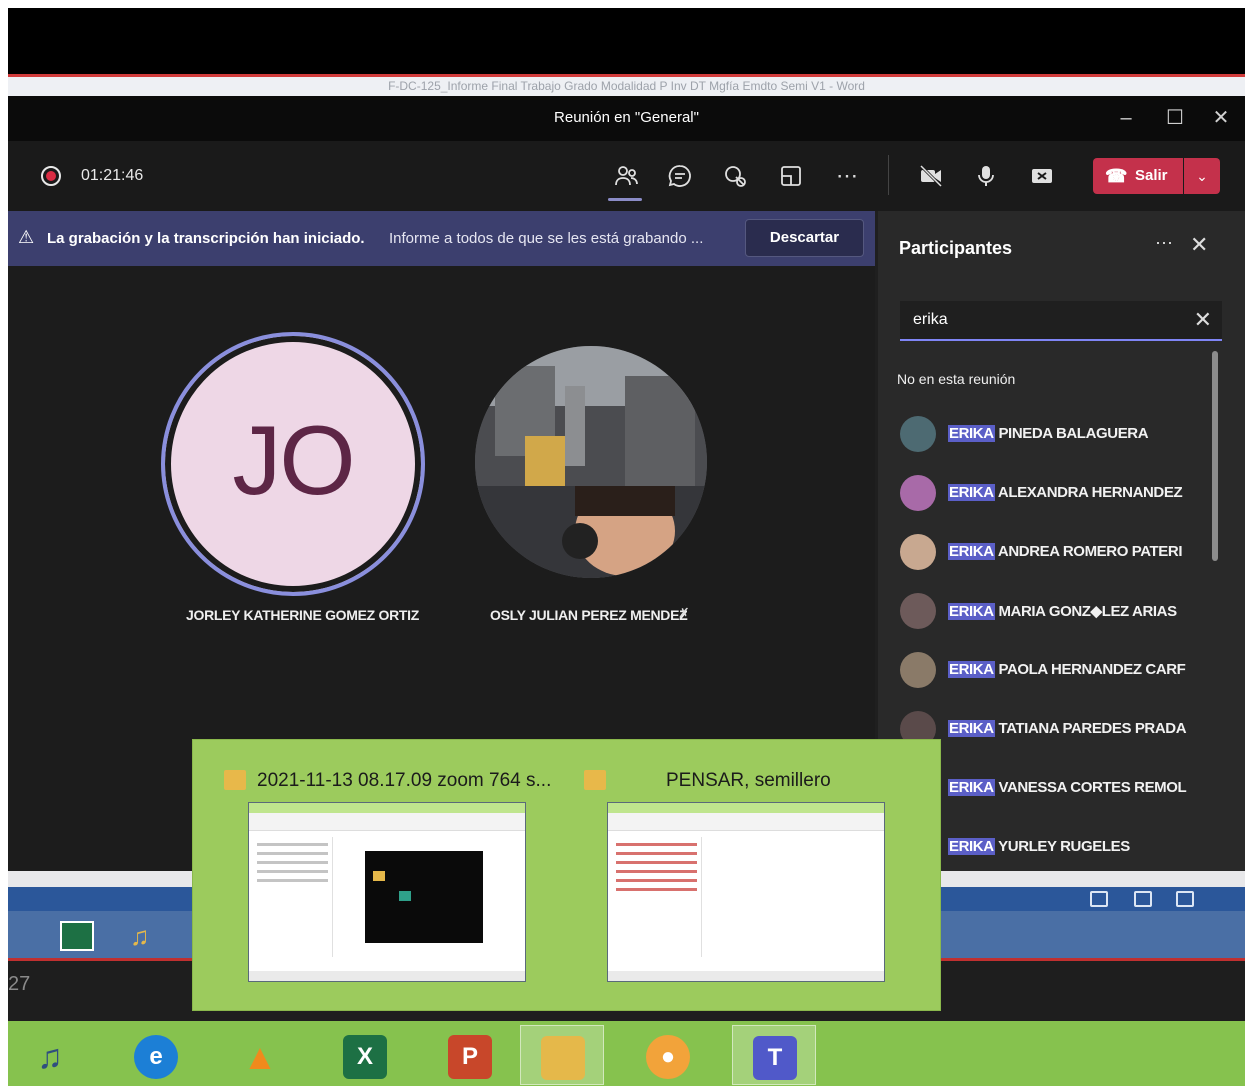 This screenshot has height=1086, width=1245. I want to click on rooms-icon, so click(791, 176).